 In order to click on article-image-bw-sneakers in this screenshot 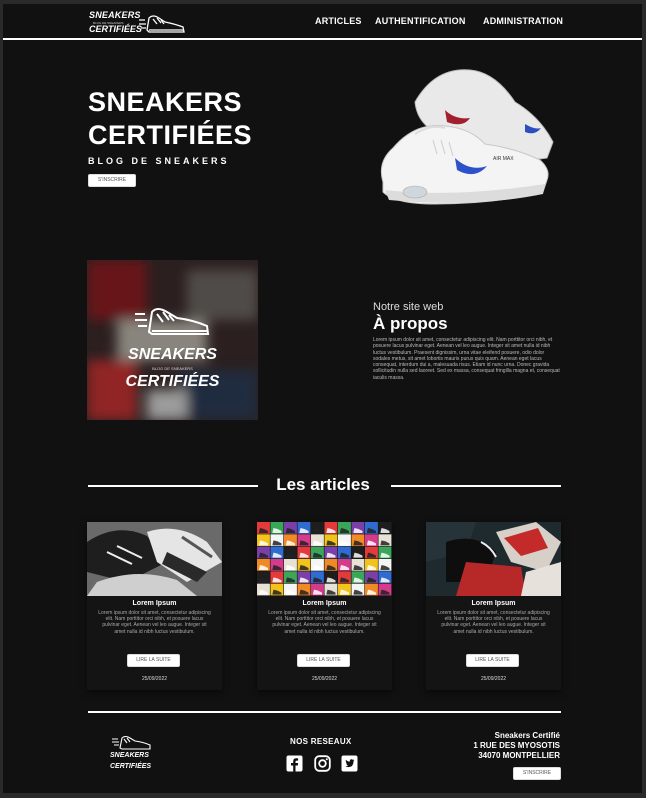, I will do `click(154, 559)`.